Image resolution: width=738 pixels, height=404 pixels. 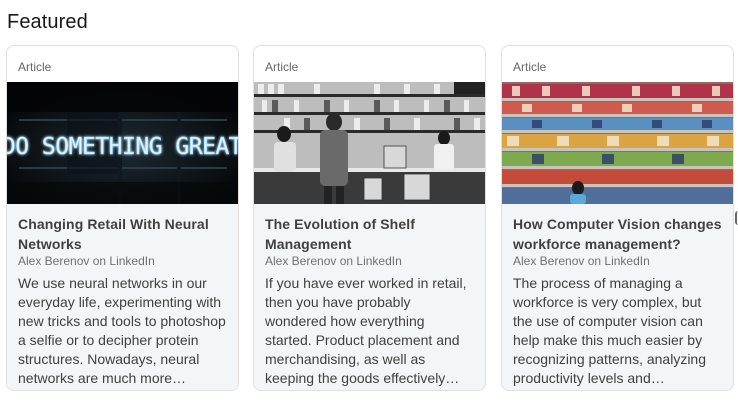 I want to click on card-title: The Evolution of Shelf Management, so click(x=369, y=234).